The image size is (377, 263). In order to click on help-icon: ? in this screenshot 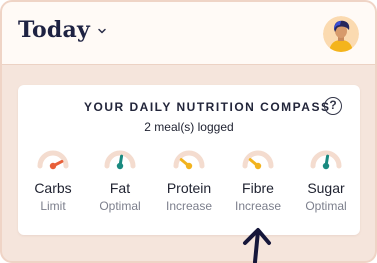, I will do `click(333, 106)`.